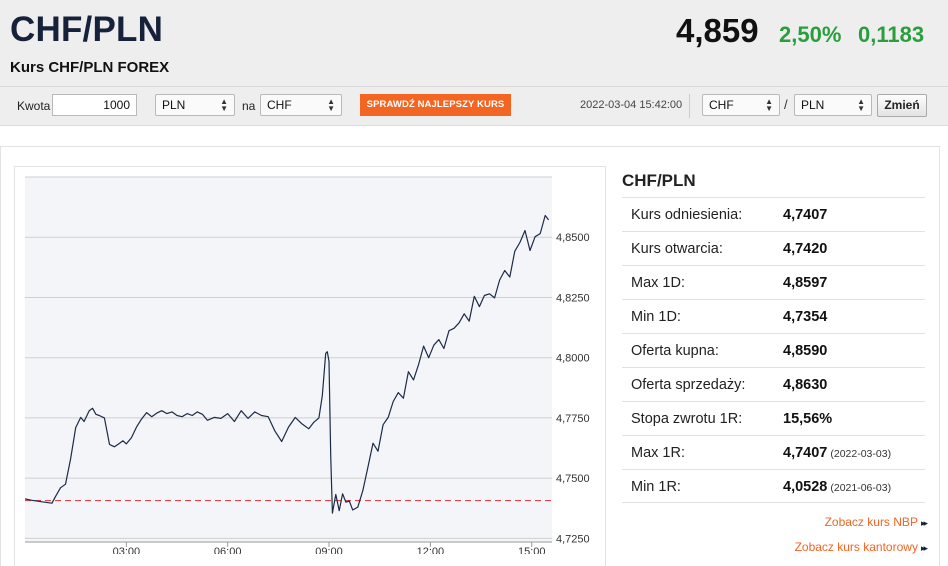 The height and width of the screenshot is (566, 948). What do you see at coordinates (573, 539) in the screenshot?
I see `y-tick-label: 4,7250` at bounding box center [573, 539].